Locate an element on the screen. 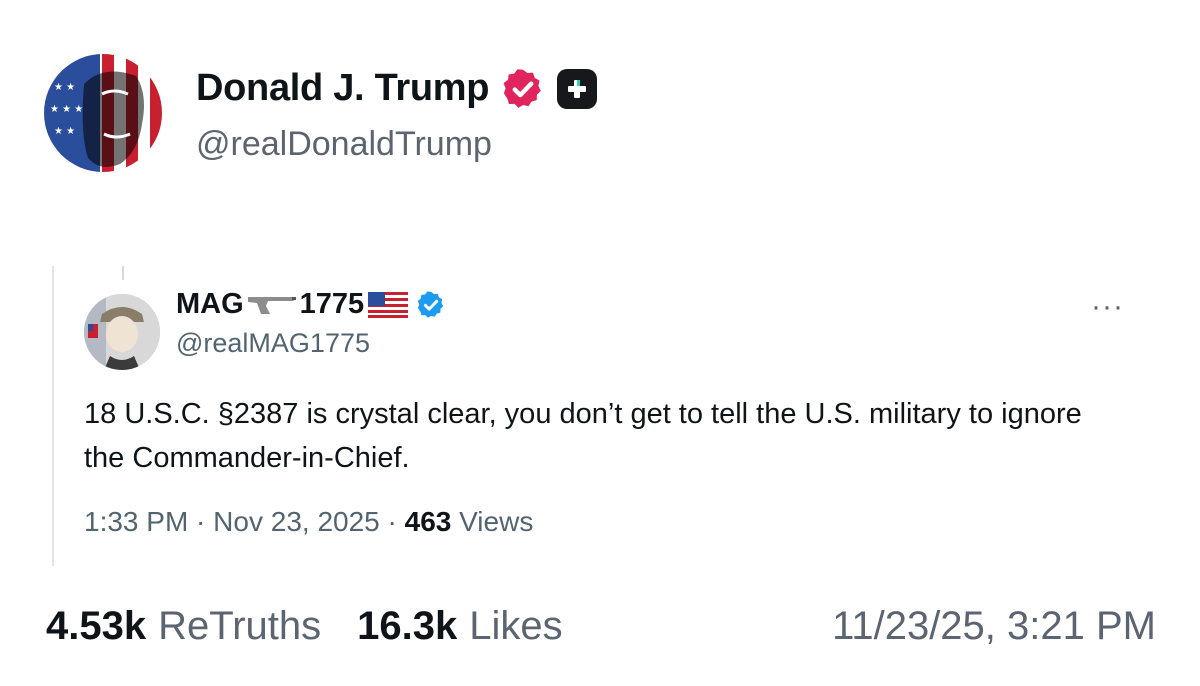 This screenshot has width=1200, height=686. quoted-post-time: 1:33 PM is located at coordinates (136, 521).